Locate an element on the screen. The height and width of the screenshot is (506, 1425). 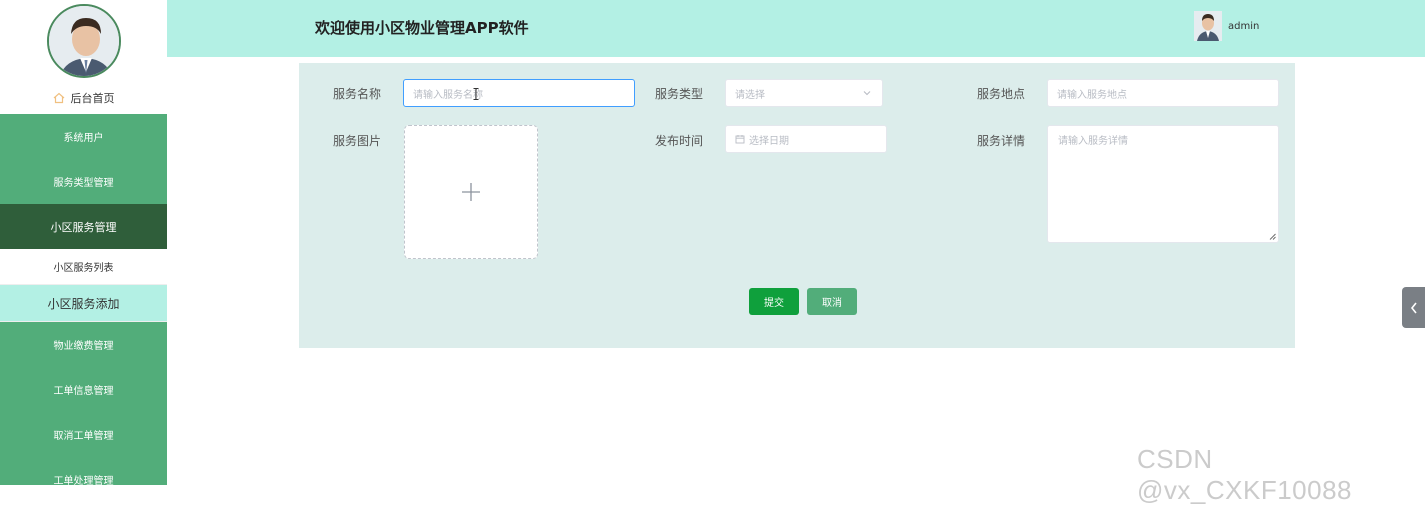
service-type-label: 服务类型 is located at coordinates (679, 94).